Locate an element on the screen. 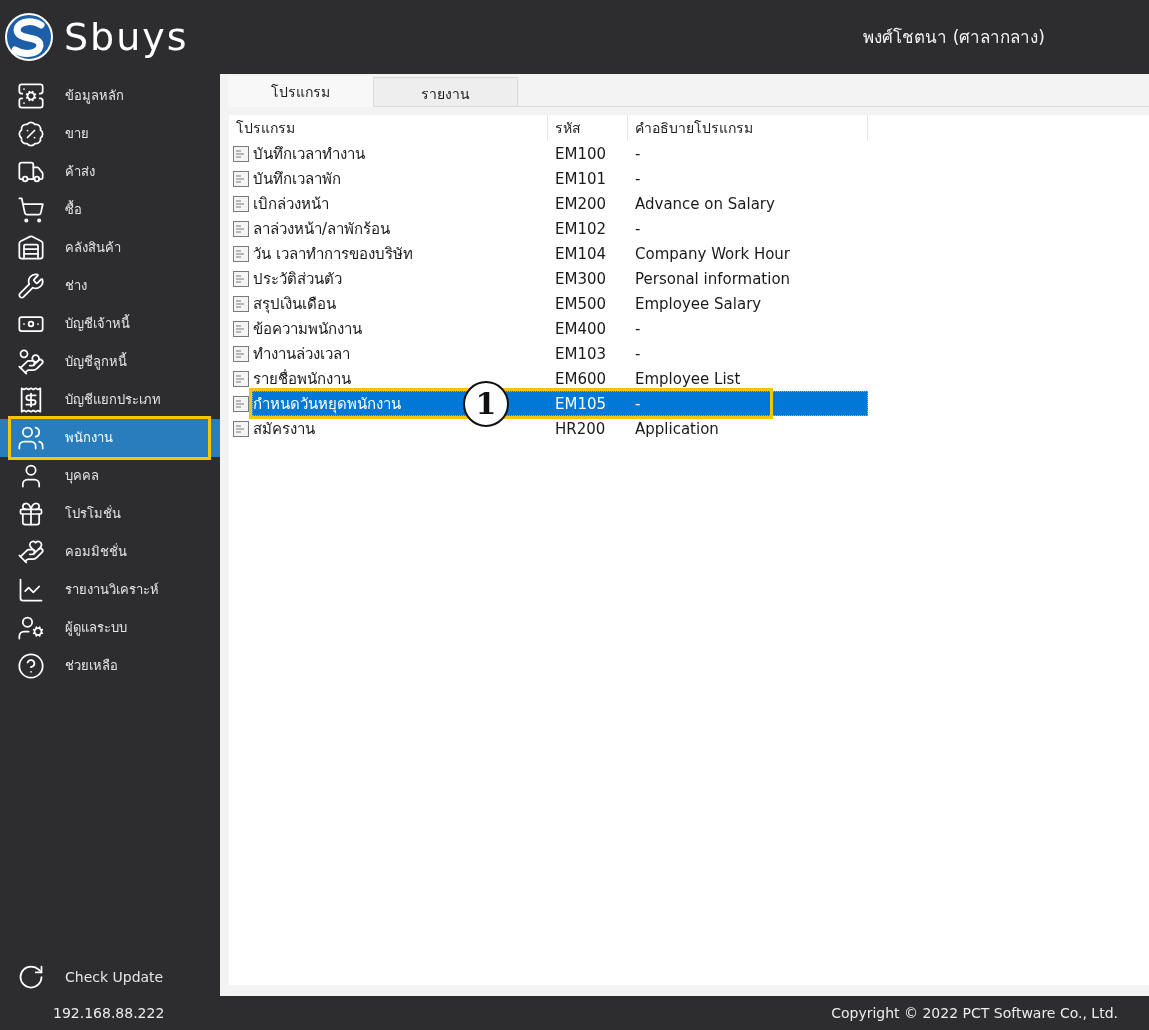 This screenshot has height=1030, width=1149. table-cell: EM101 is located at coordinates (581, 179).